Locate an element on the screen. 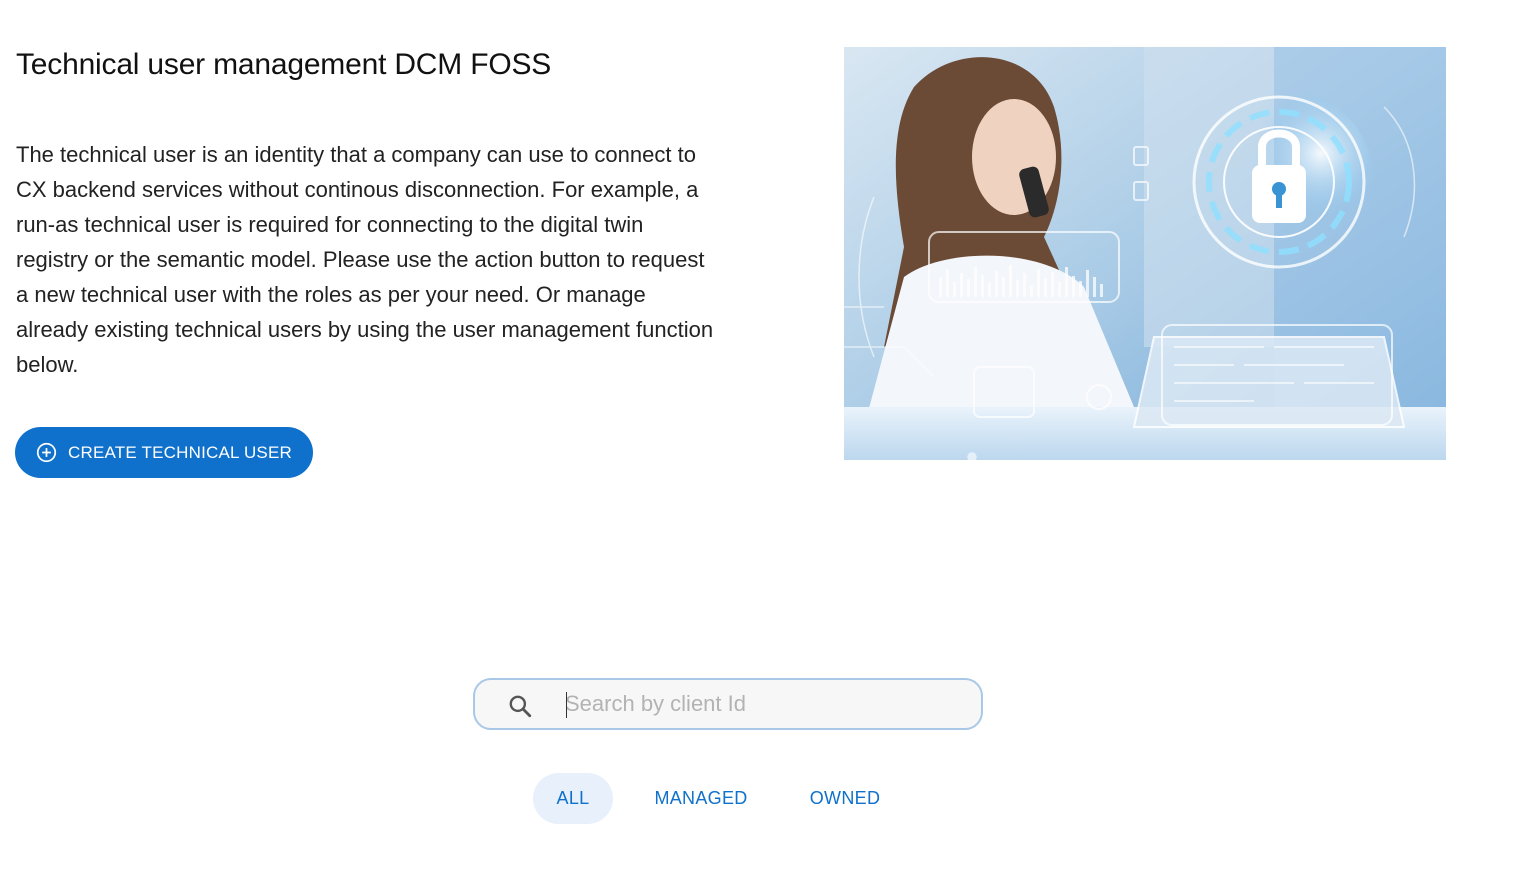 This screenshot has width=1514, height=869. plus-circle-icon is located at coordinates (46, 452).